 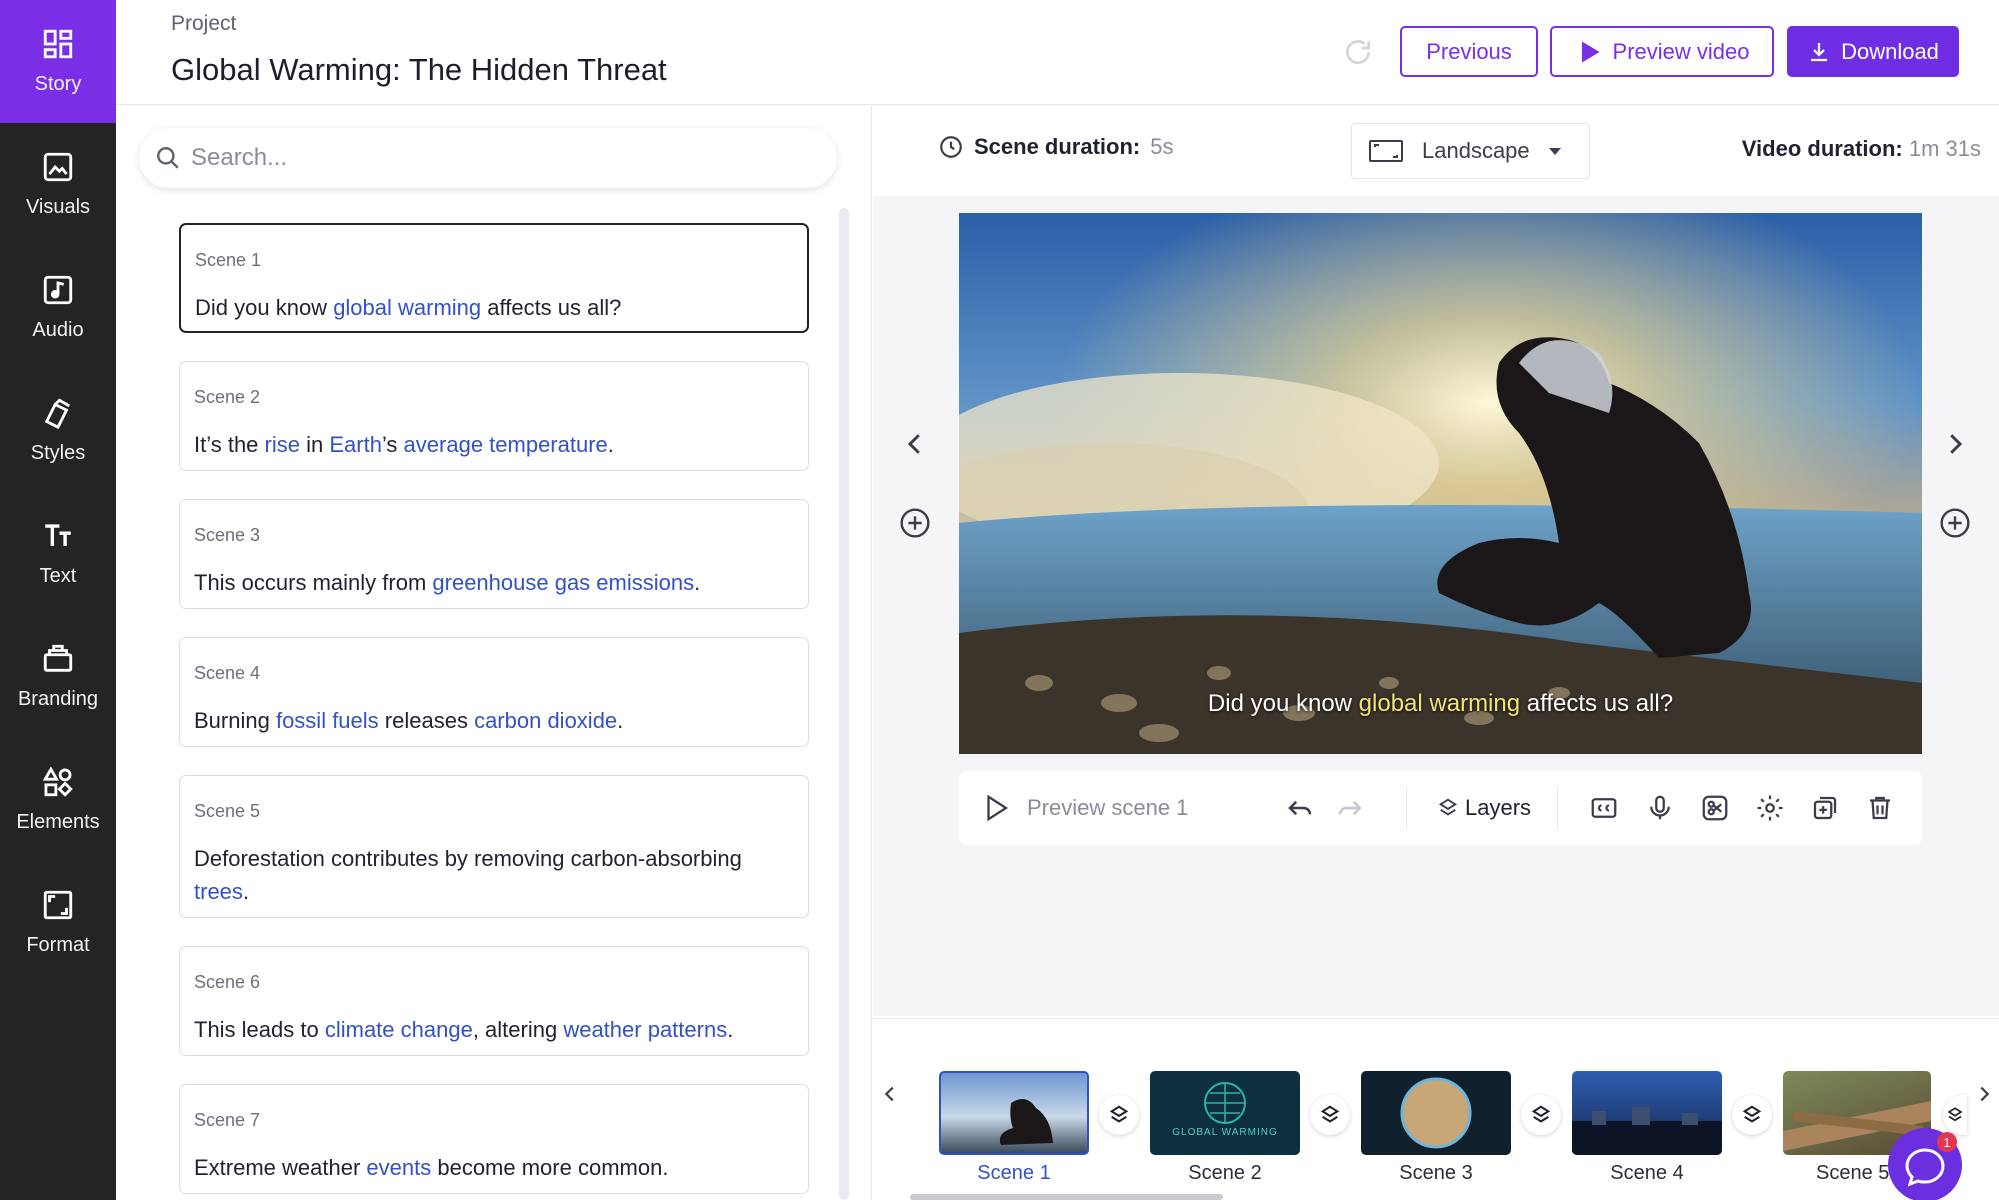 I want to click on scene-duration-value: 5s, so click(x=1161, y=147).